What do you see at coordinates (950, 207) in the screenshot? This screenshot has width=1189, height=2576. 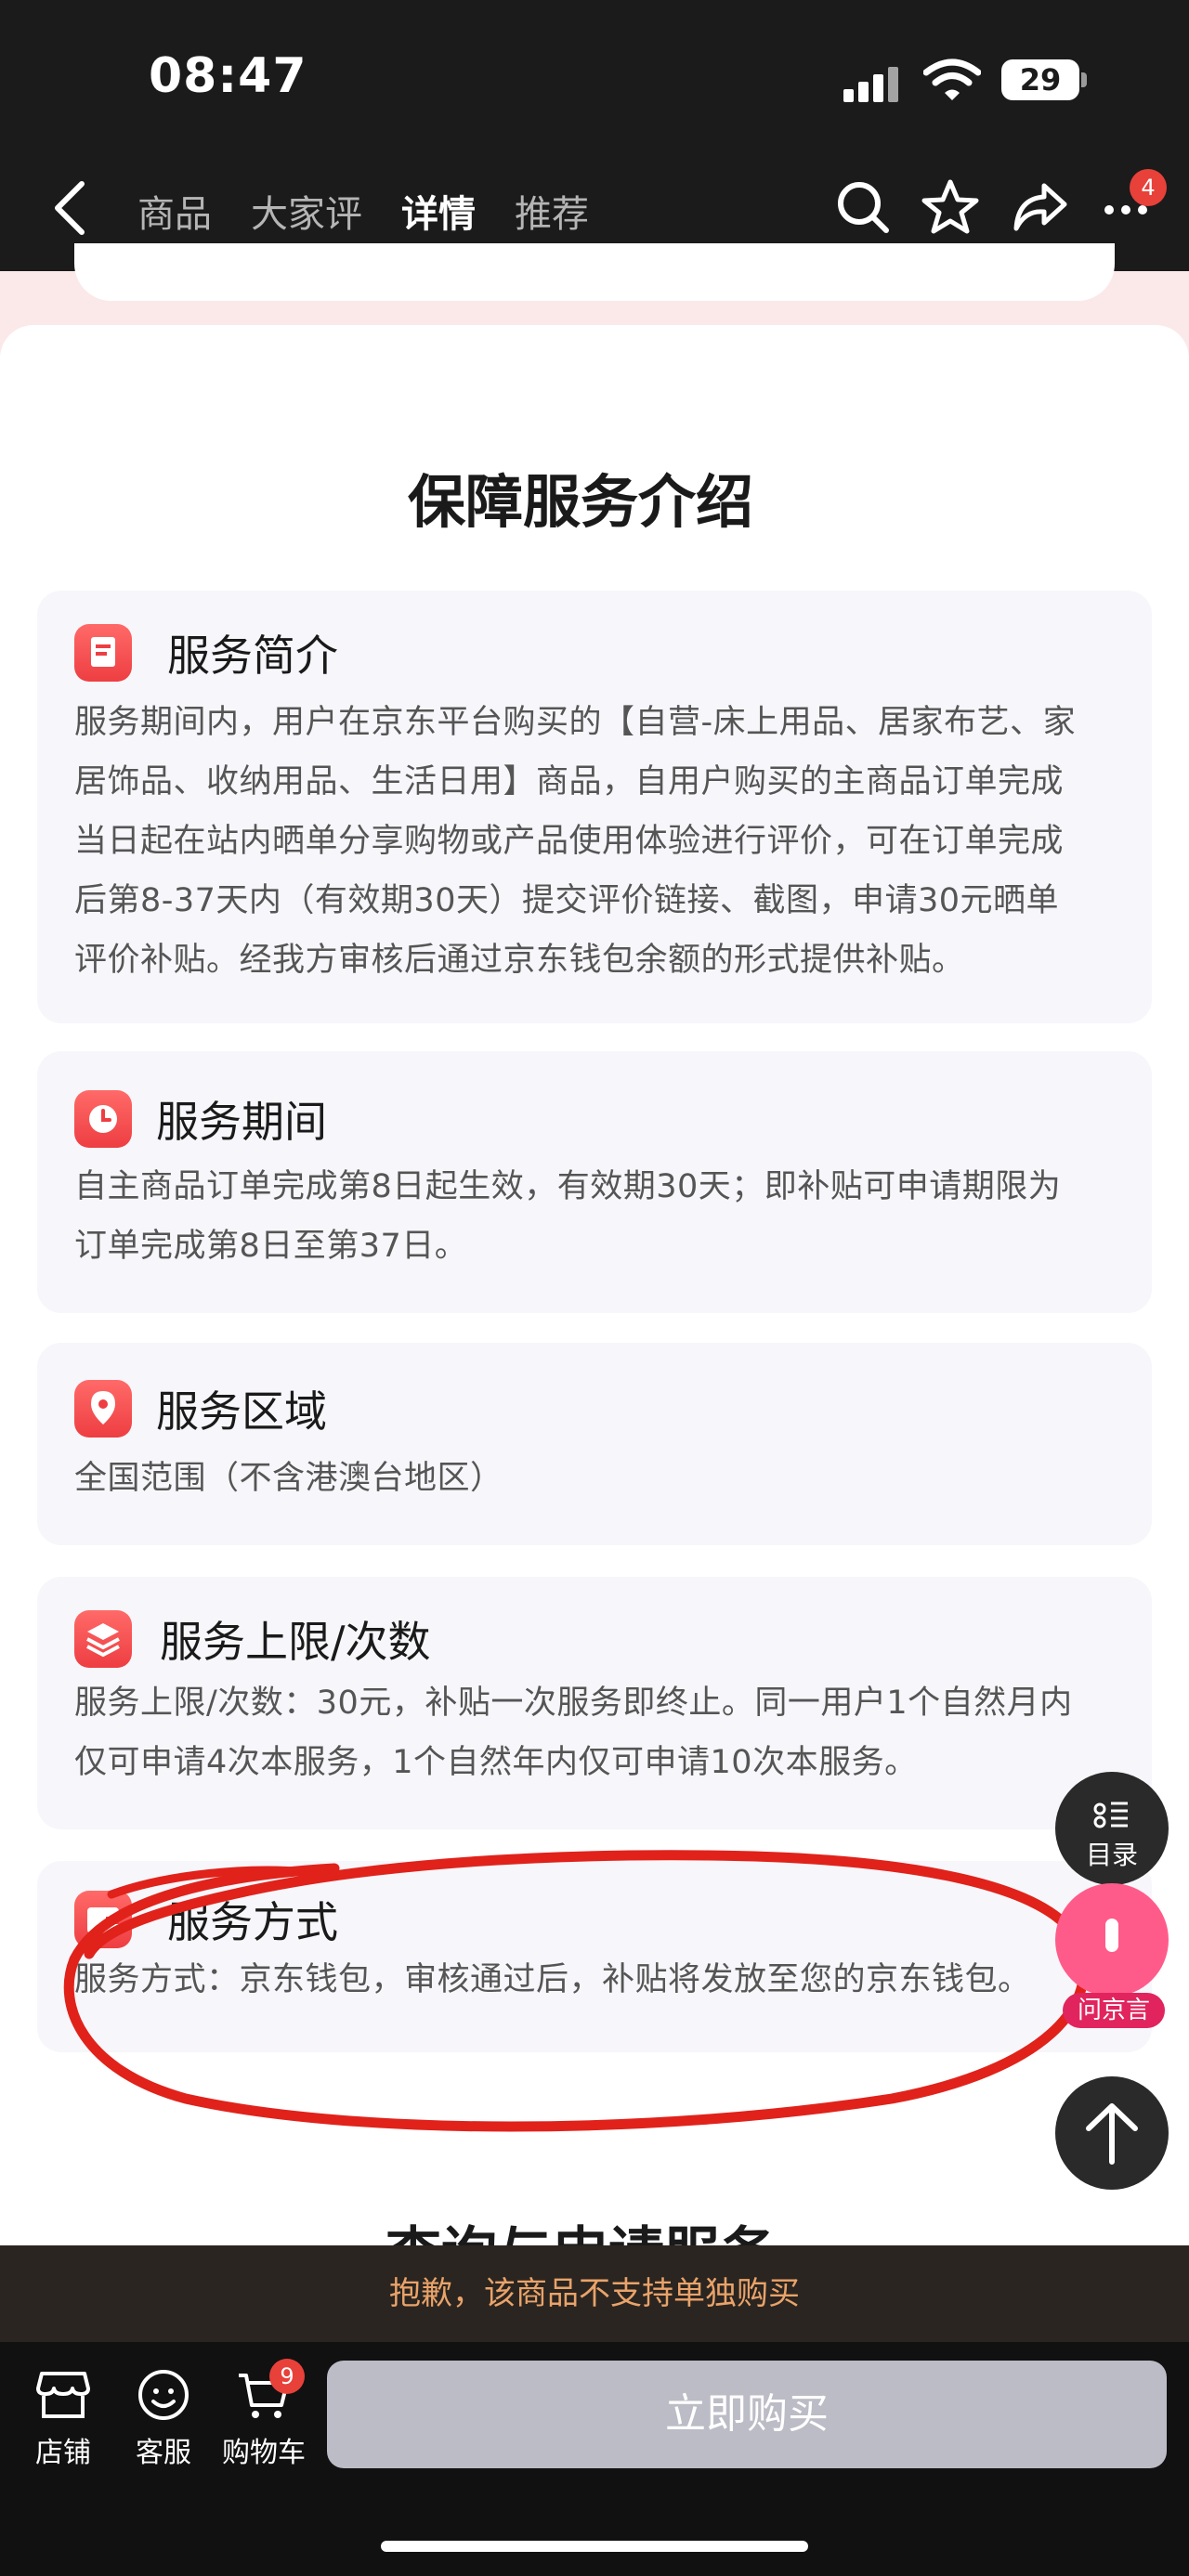 I see `star-icon` at bounding box center [950, 207].